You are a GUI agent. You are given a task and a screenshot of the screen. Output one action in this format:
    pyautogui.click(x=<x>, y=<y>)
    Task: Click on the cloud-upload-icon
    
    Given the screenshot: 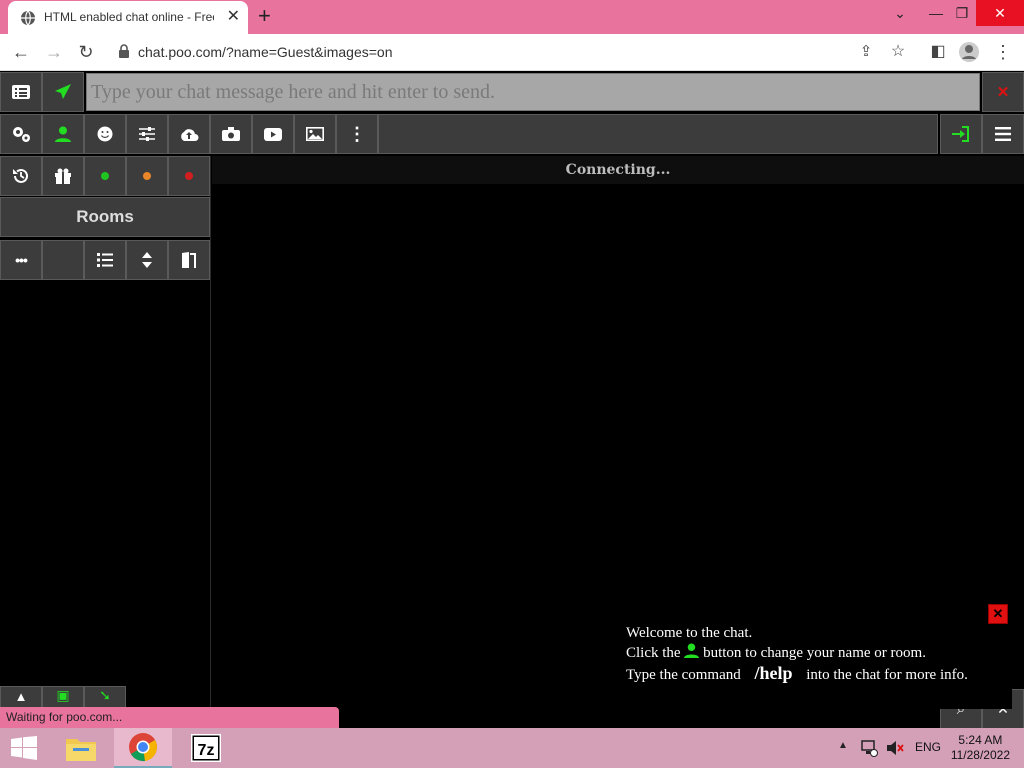 What is the action you would take?
    pyautogui.click(x=190, y=135)
    